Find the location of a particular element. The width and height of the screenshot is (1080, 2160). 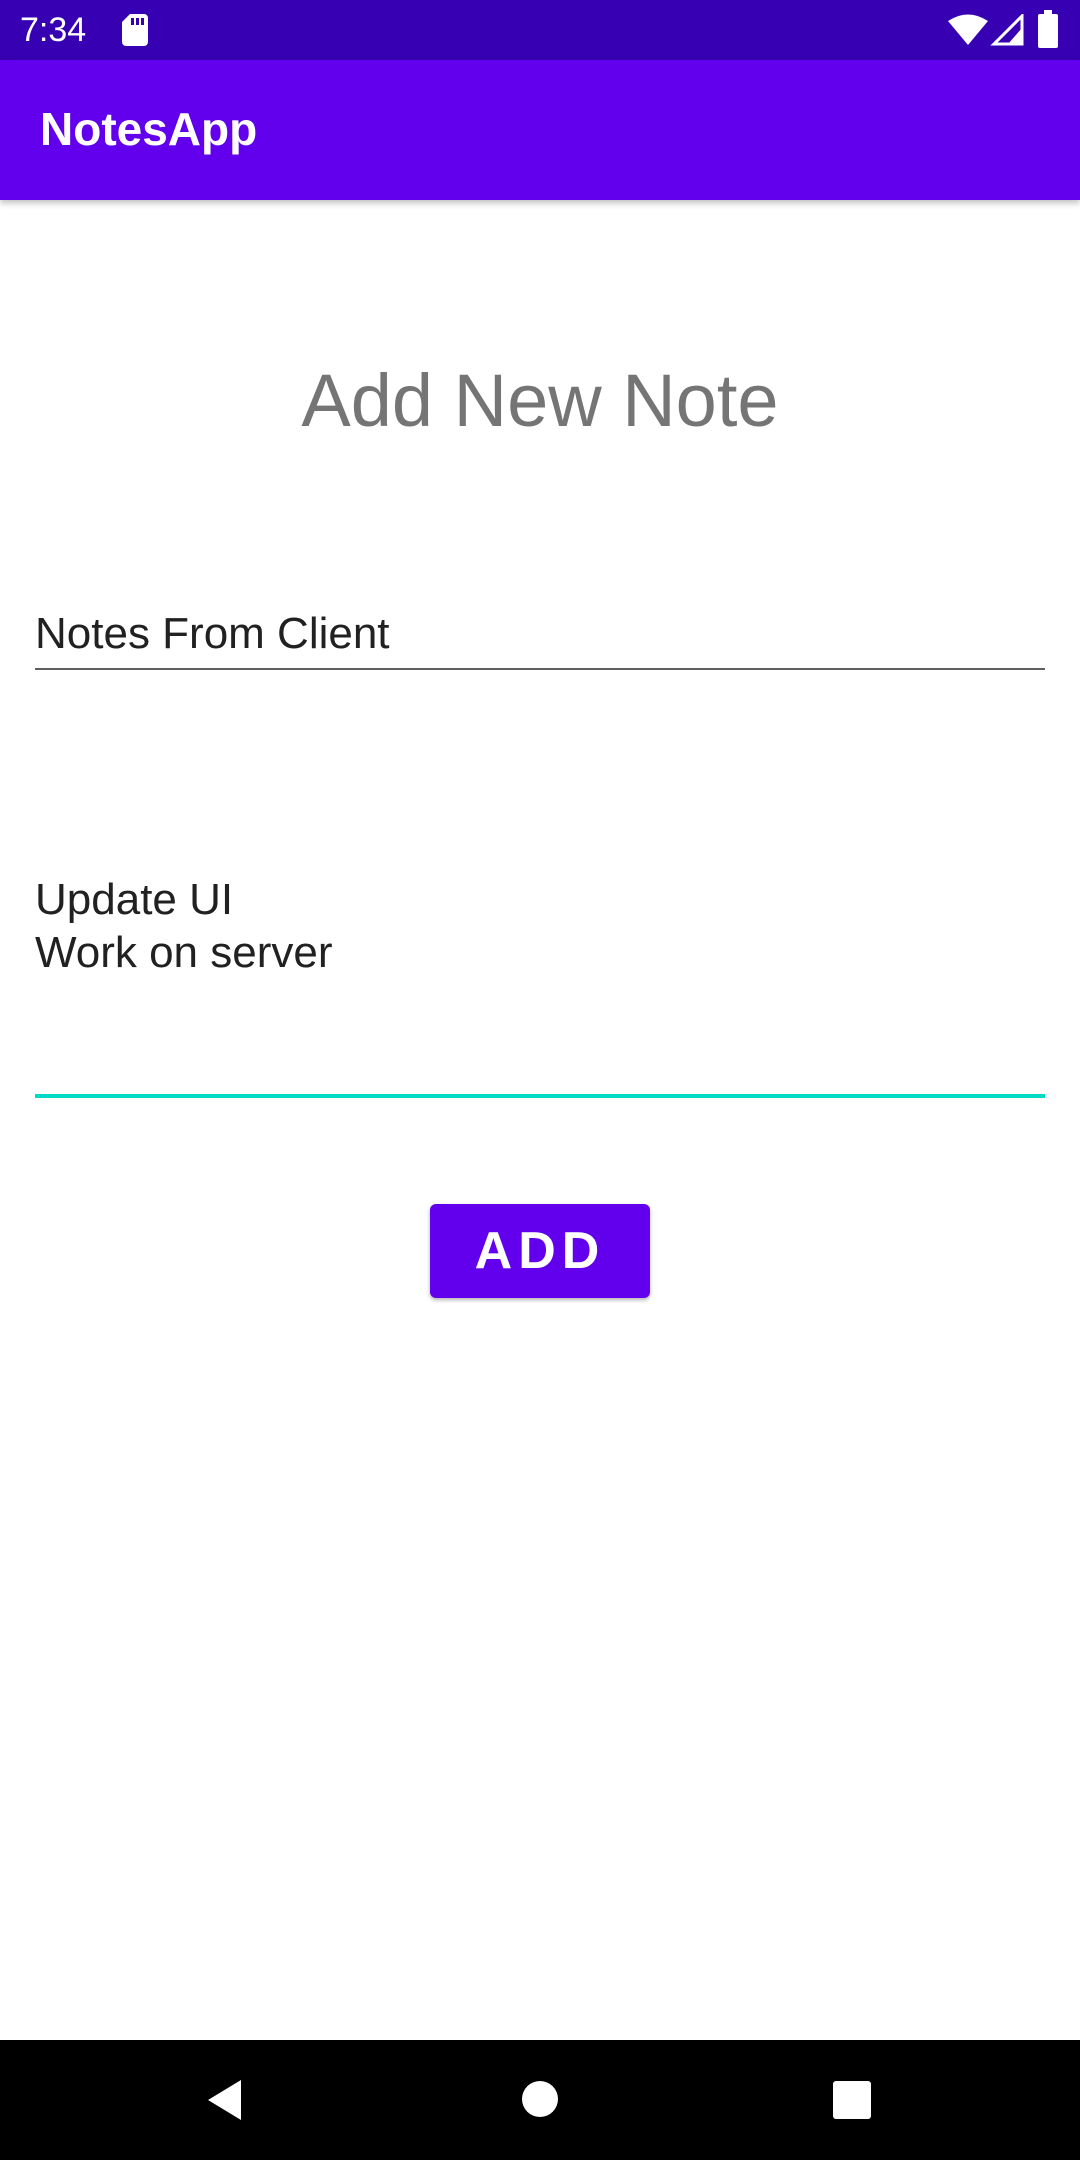

app-title: NotesApp is located at coordinates (149, 129).